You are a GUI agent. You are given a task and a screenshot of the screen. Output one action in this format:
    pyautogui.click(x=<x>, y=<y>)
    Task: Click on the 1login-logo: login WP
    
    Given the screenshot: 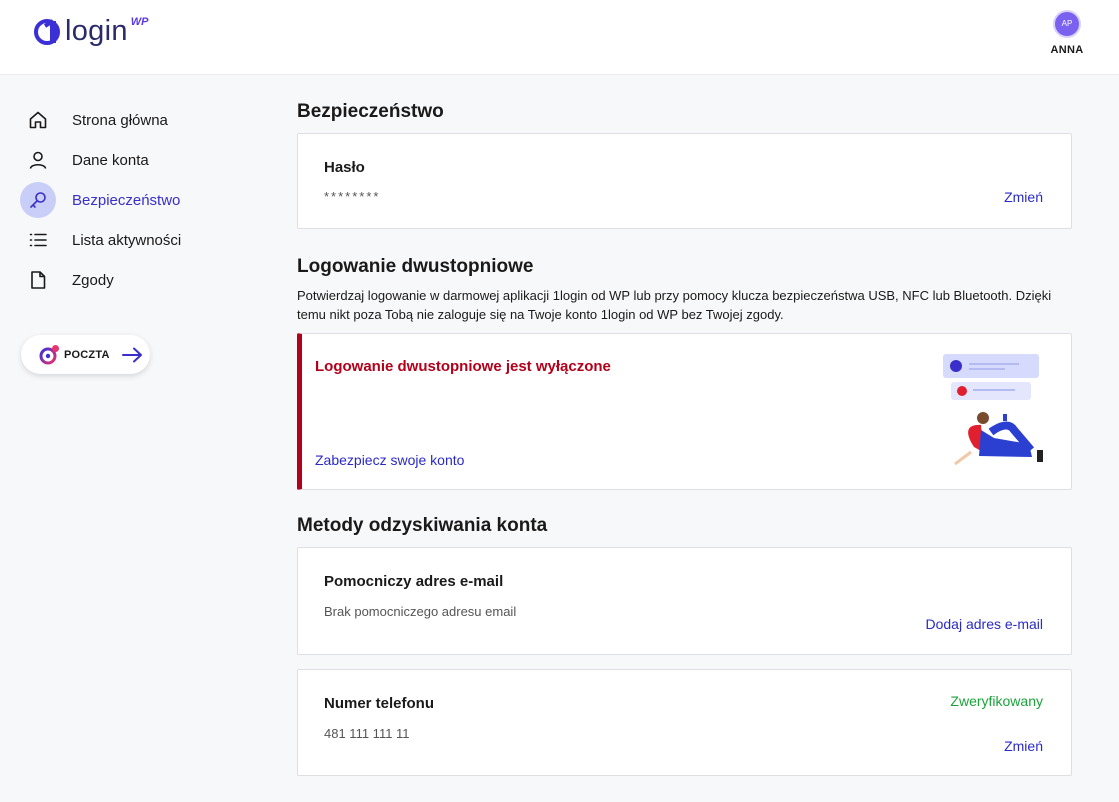 What is the action you would take?
    pyautogui.click(x=91, y=31)
    